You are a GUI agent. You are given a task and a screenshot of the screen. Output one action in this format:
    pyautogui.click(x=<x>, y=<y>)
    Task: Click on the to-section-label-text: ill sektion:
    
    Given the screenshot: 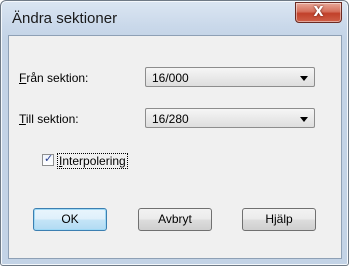 What is the action you would take?
    pyautogui.click(x=52, y=119)
    